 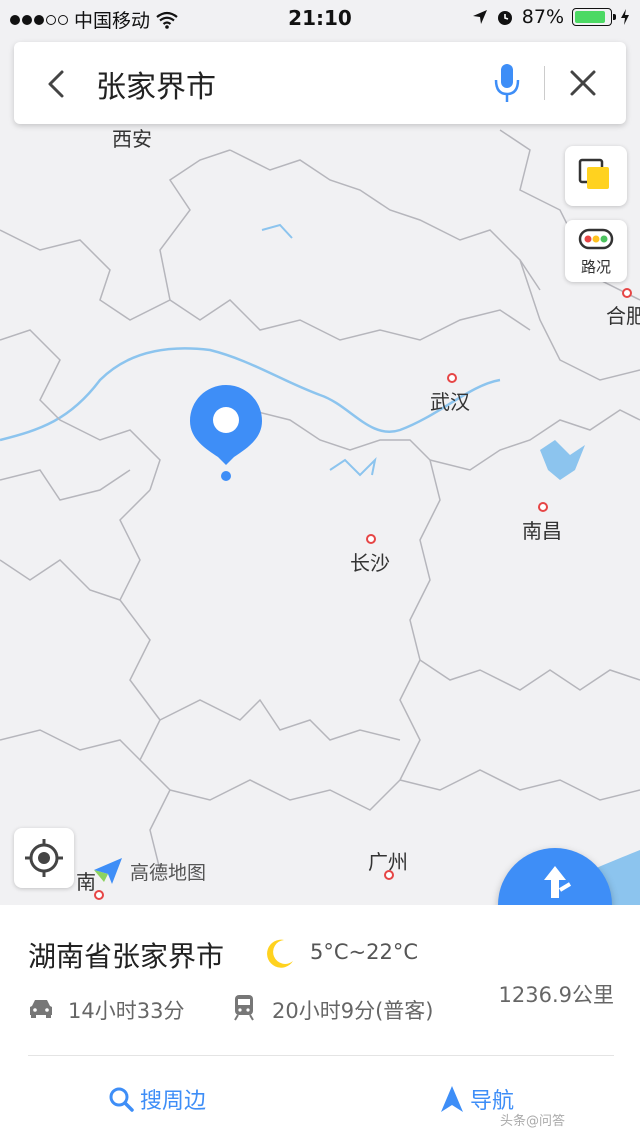 What do you see at coordinates (533, 1121) in the screenshot?
I see `watermark: 头条@问答` at bounding box center [533, 1121].